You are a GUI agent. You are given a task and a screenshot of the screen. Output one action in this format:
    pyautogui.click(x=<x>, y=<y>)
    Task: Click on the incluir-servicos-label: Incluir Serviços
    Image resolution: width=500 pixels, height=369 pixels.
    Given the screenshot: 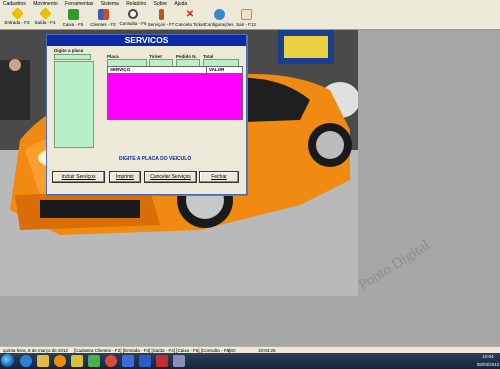 What is the action you would take?
    pyautogui.click(x=78, y=177)
    